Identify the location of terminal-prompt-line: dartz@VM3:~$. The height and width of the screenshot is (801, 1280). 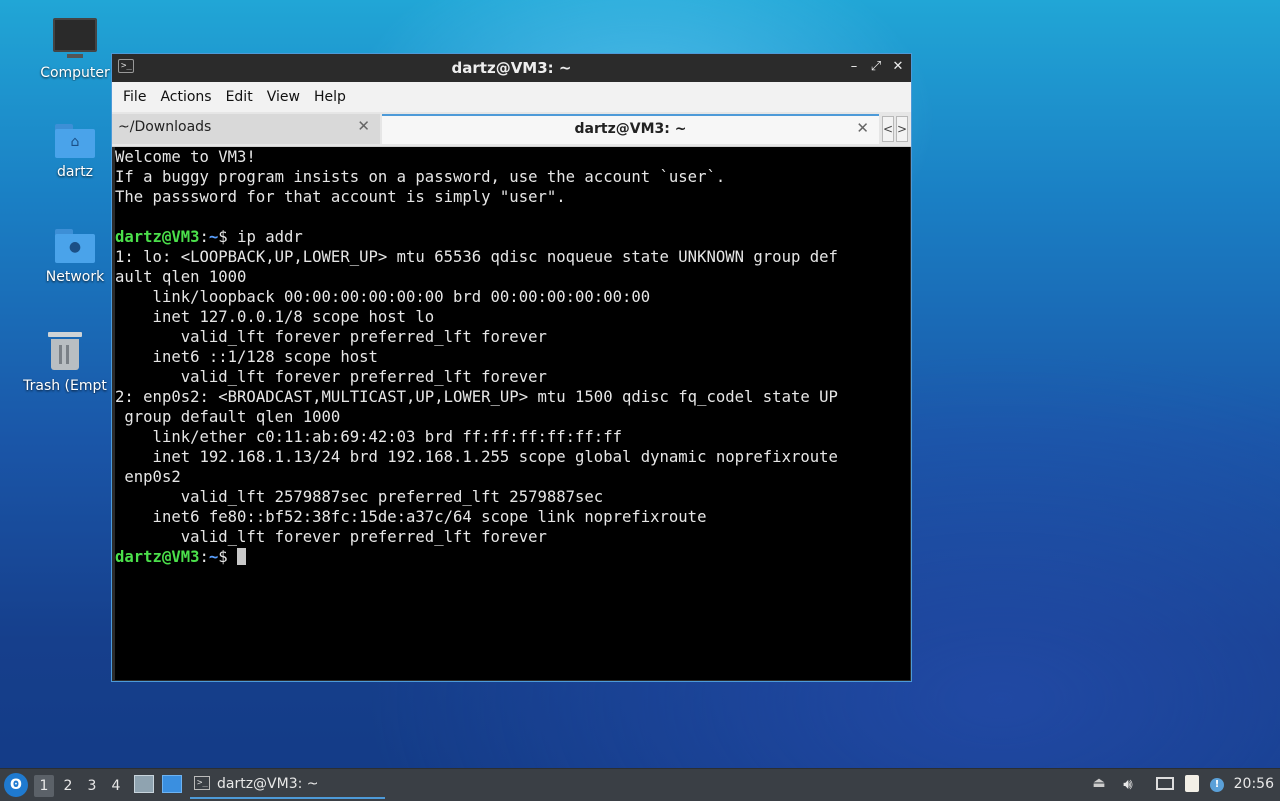
(512, 557).